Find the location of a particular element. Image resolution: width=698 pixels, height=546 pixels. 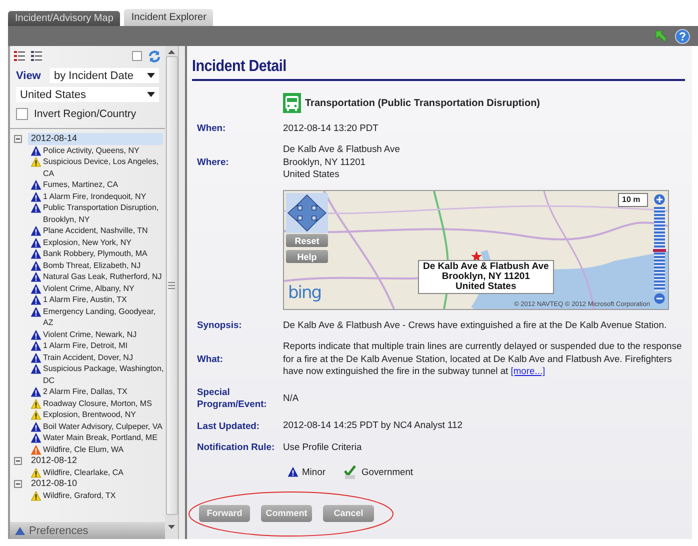

pan-control-icon is located at coordinates (307, 213).